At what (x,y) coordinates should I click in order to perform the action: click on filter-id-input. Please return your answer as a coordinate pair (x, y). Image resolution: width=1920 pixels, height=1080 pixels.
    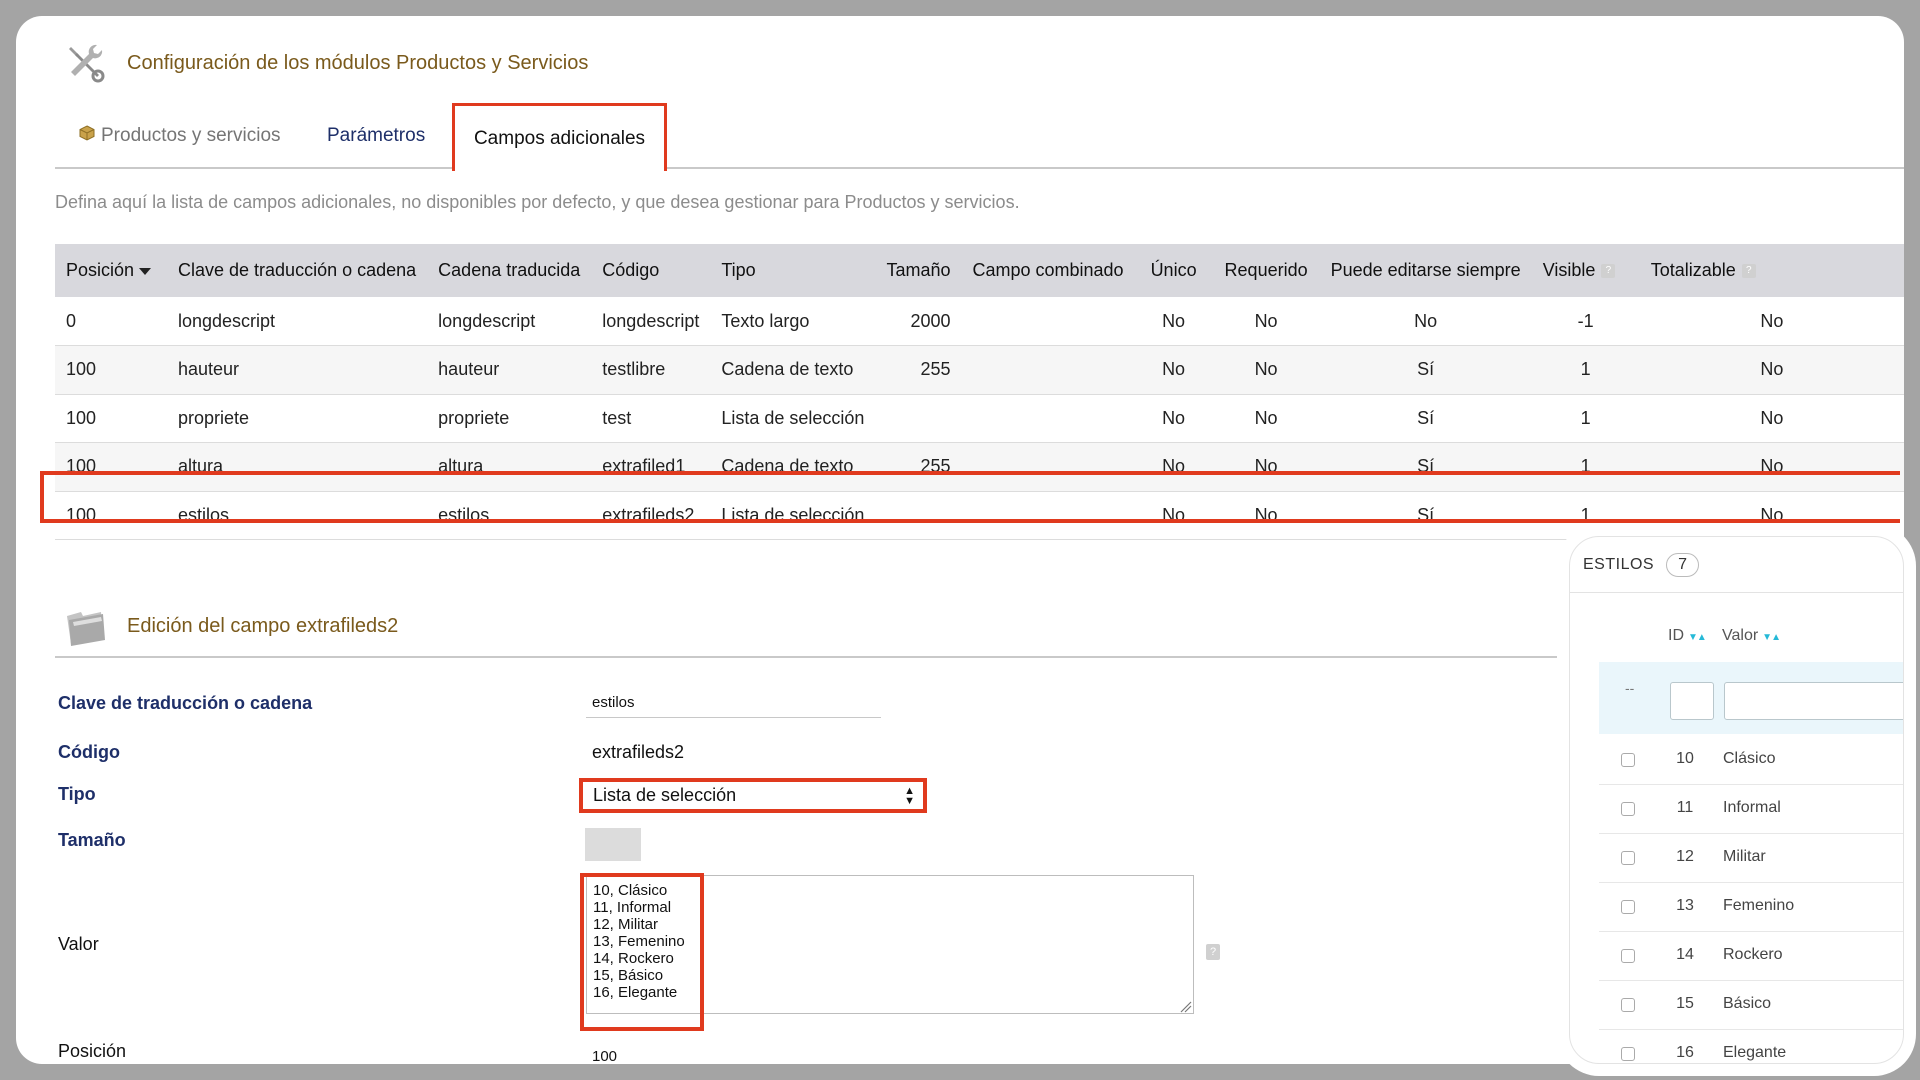
    Looking at the image, I should click on (1692, 701).